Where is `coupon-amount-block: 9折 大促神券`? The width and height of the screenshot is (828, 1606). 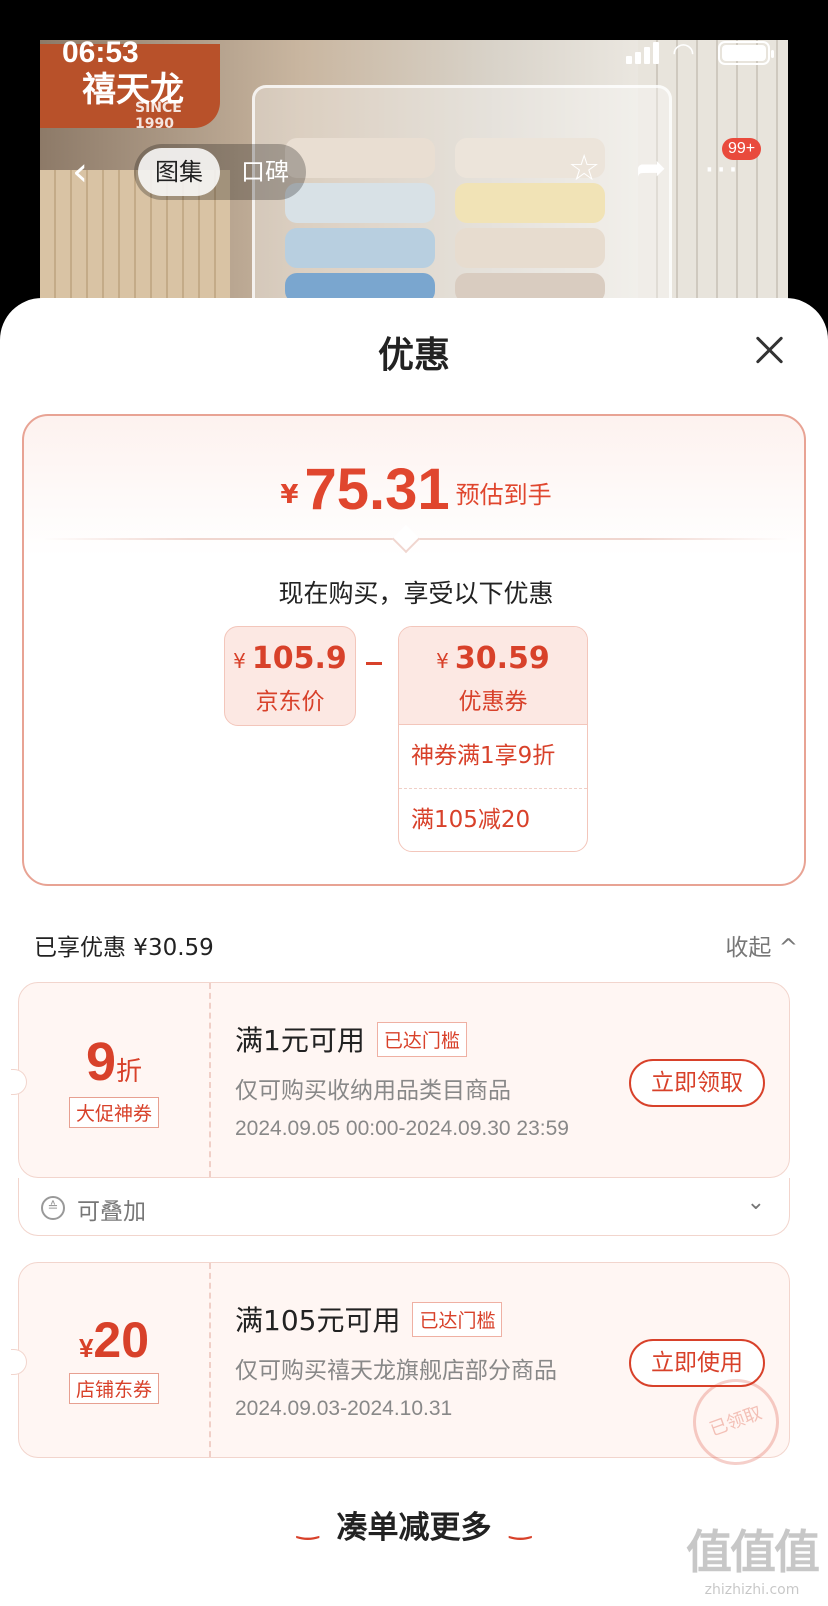 coupon-amount-block: 9折 大促神券 is located at coordinates (114, 1080).